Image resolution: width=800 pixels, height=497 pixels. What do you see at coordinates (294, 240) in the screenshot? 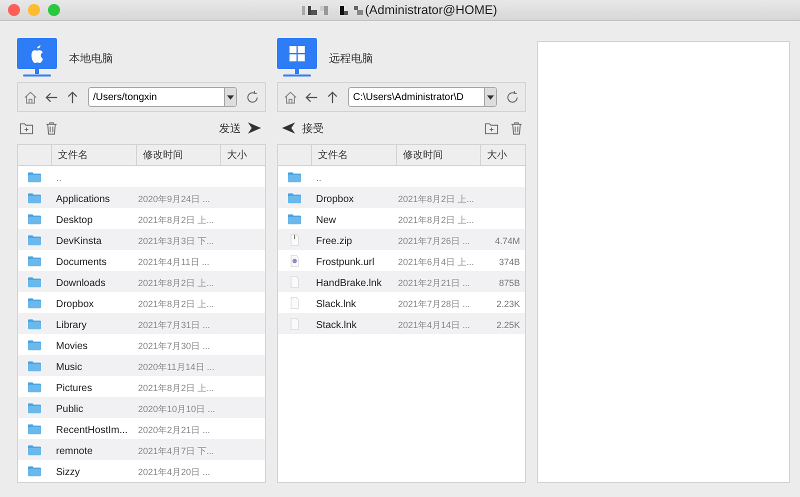
I see `zip-file-icon` at bounding box center [294, 240].